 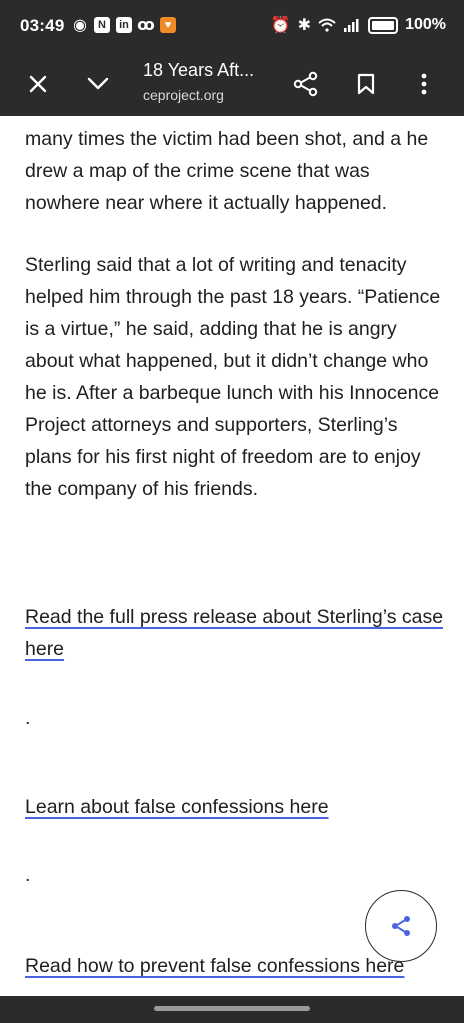 I want to click on bookmark-button, so click(x=366, y=84).